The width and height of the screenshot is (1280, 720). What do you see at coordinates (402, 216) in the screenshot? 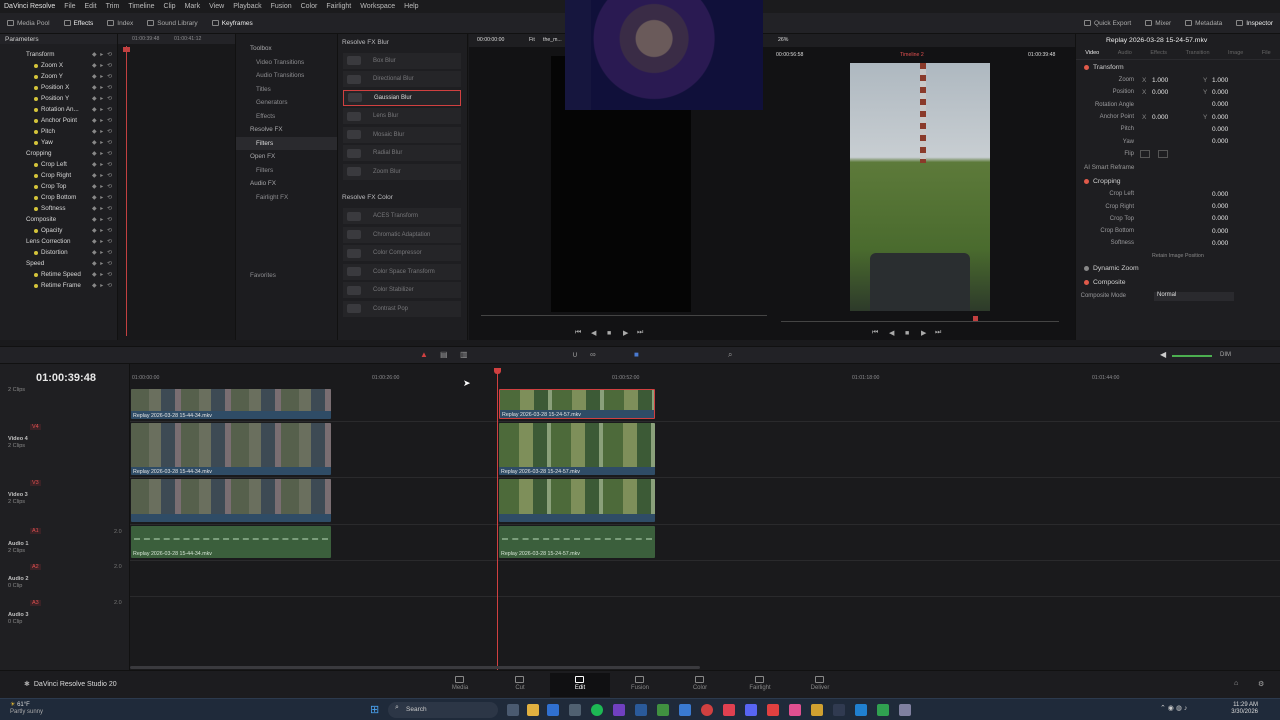
I see `effect-item: ACES Transform` at bounding box center [402, 216].